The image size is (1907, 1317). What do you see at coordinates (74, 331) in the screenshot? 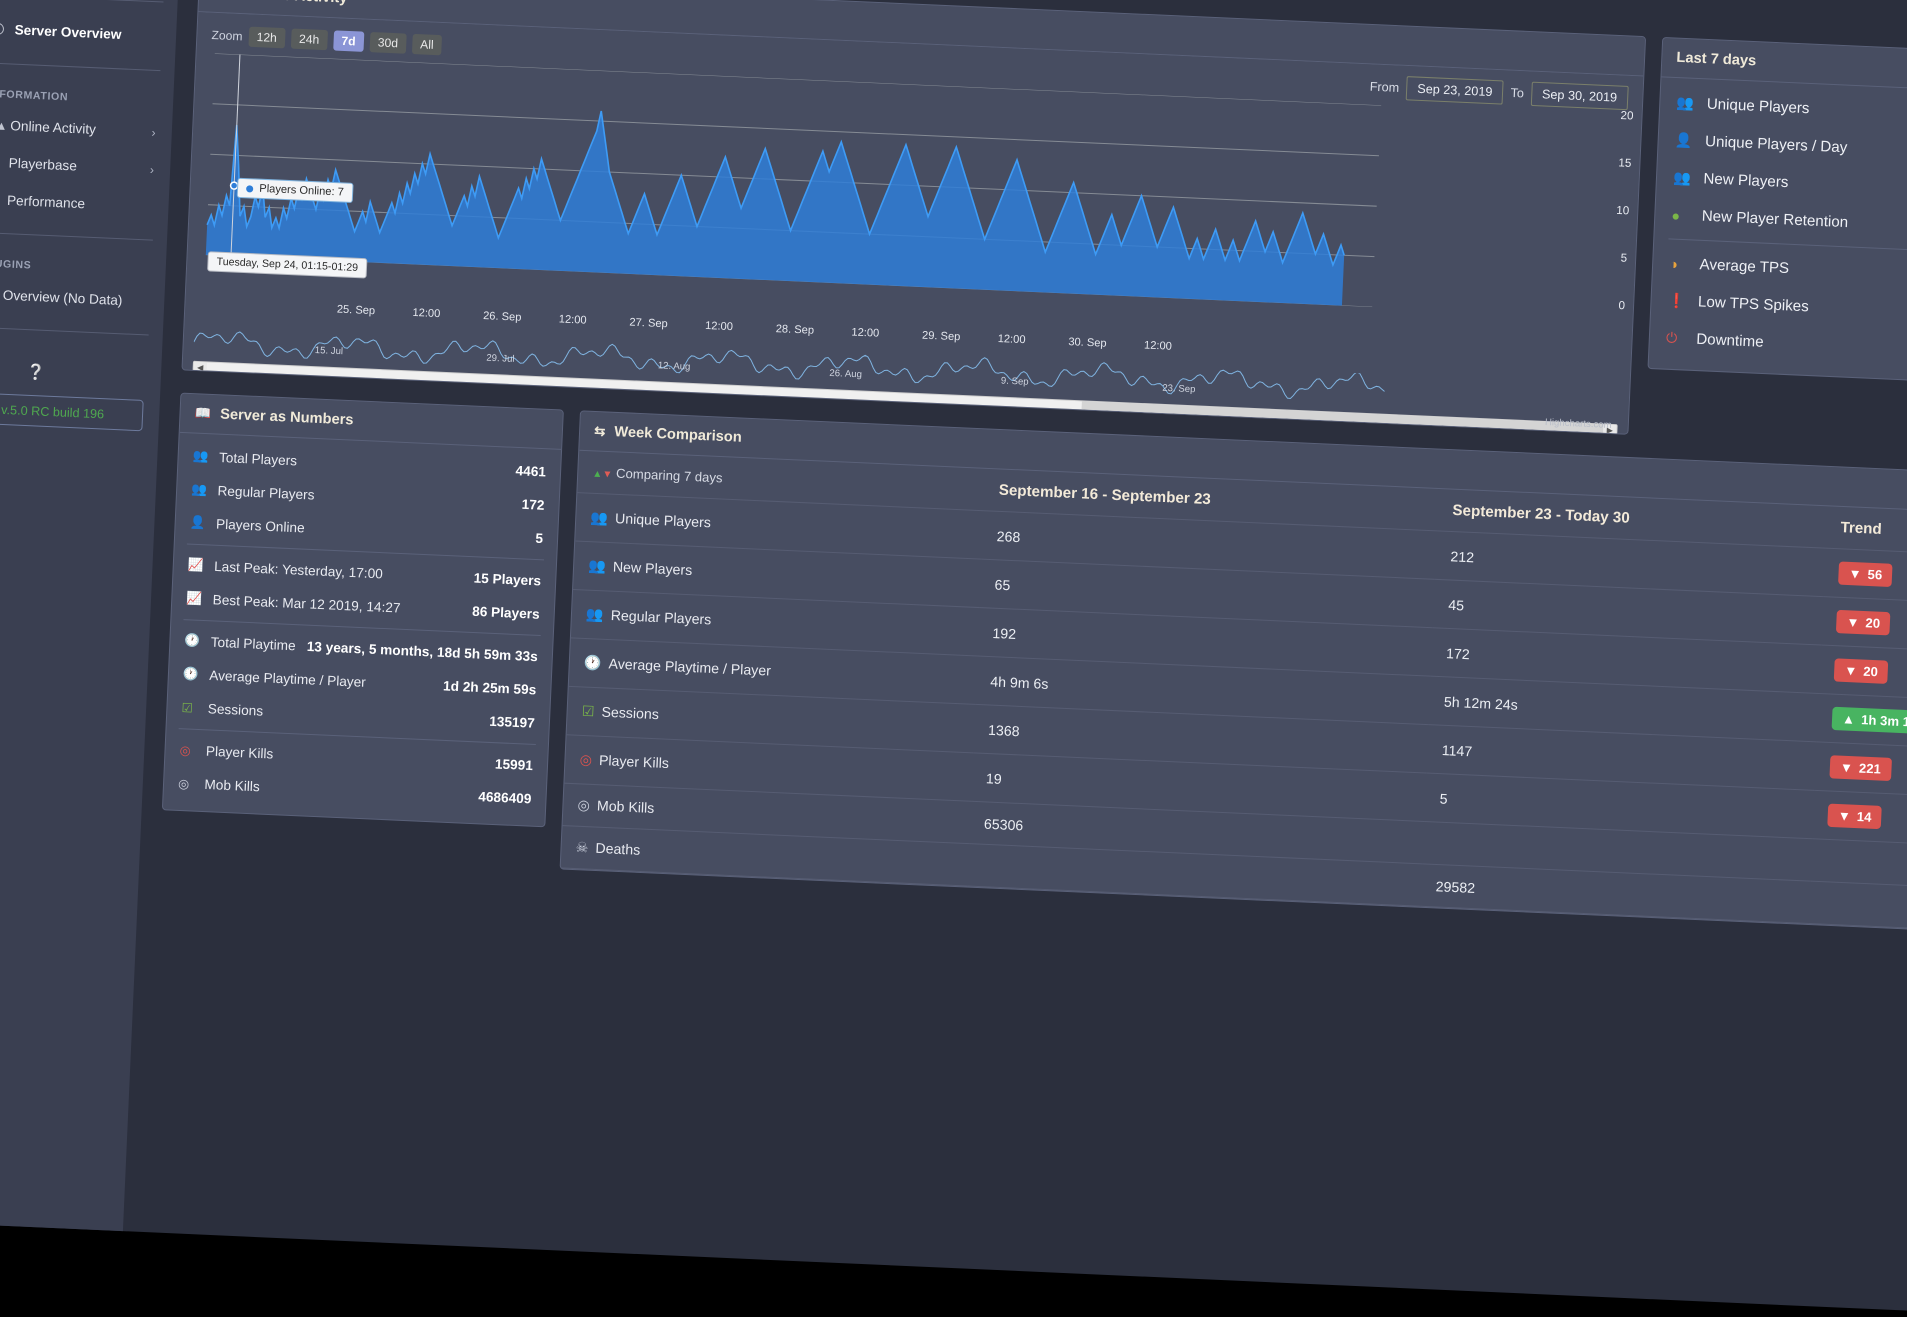
I see `divider` at bounding box center [74, 331].